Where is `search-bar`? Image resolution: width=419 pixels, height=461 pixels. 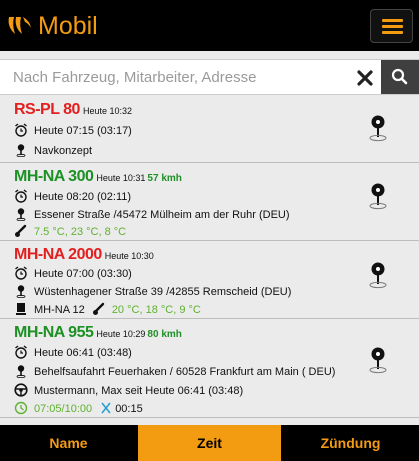
search-bar is located at coordinates (209, 77).